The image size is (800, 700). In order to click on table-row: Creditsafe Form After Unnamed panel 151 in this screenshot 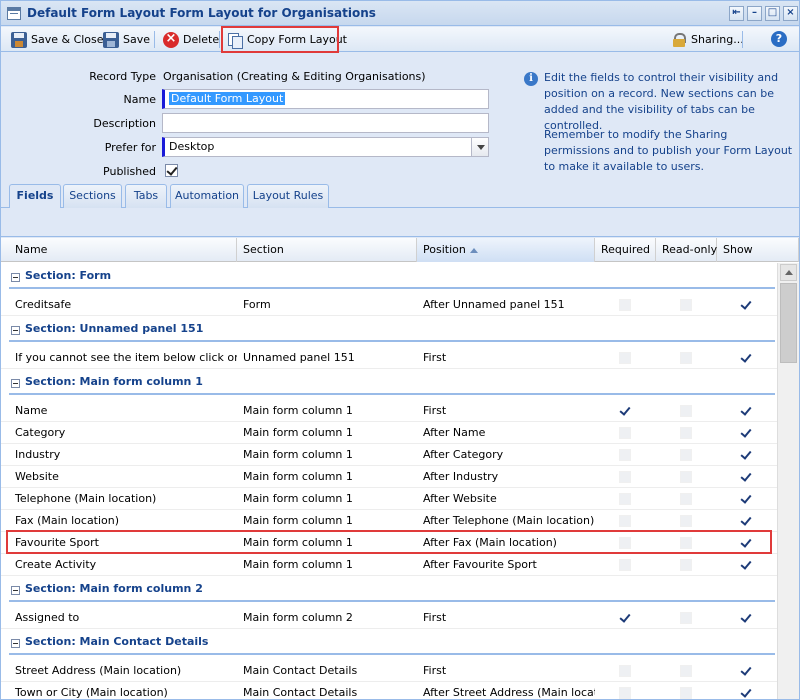, I will do `click(389, 305)`.